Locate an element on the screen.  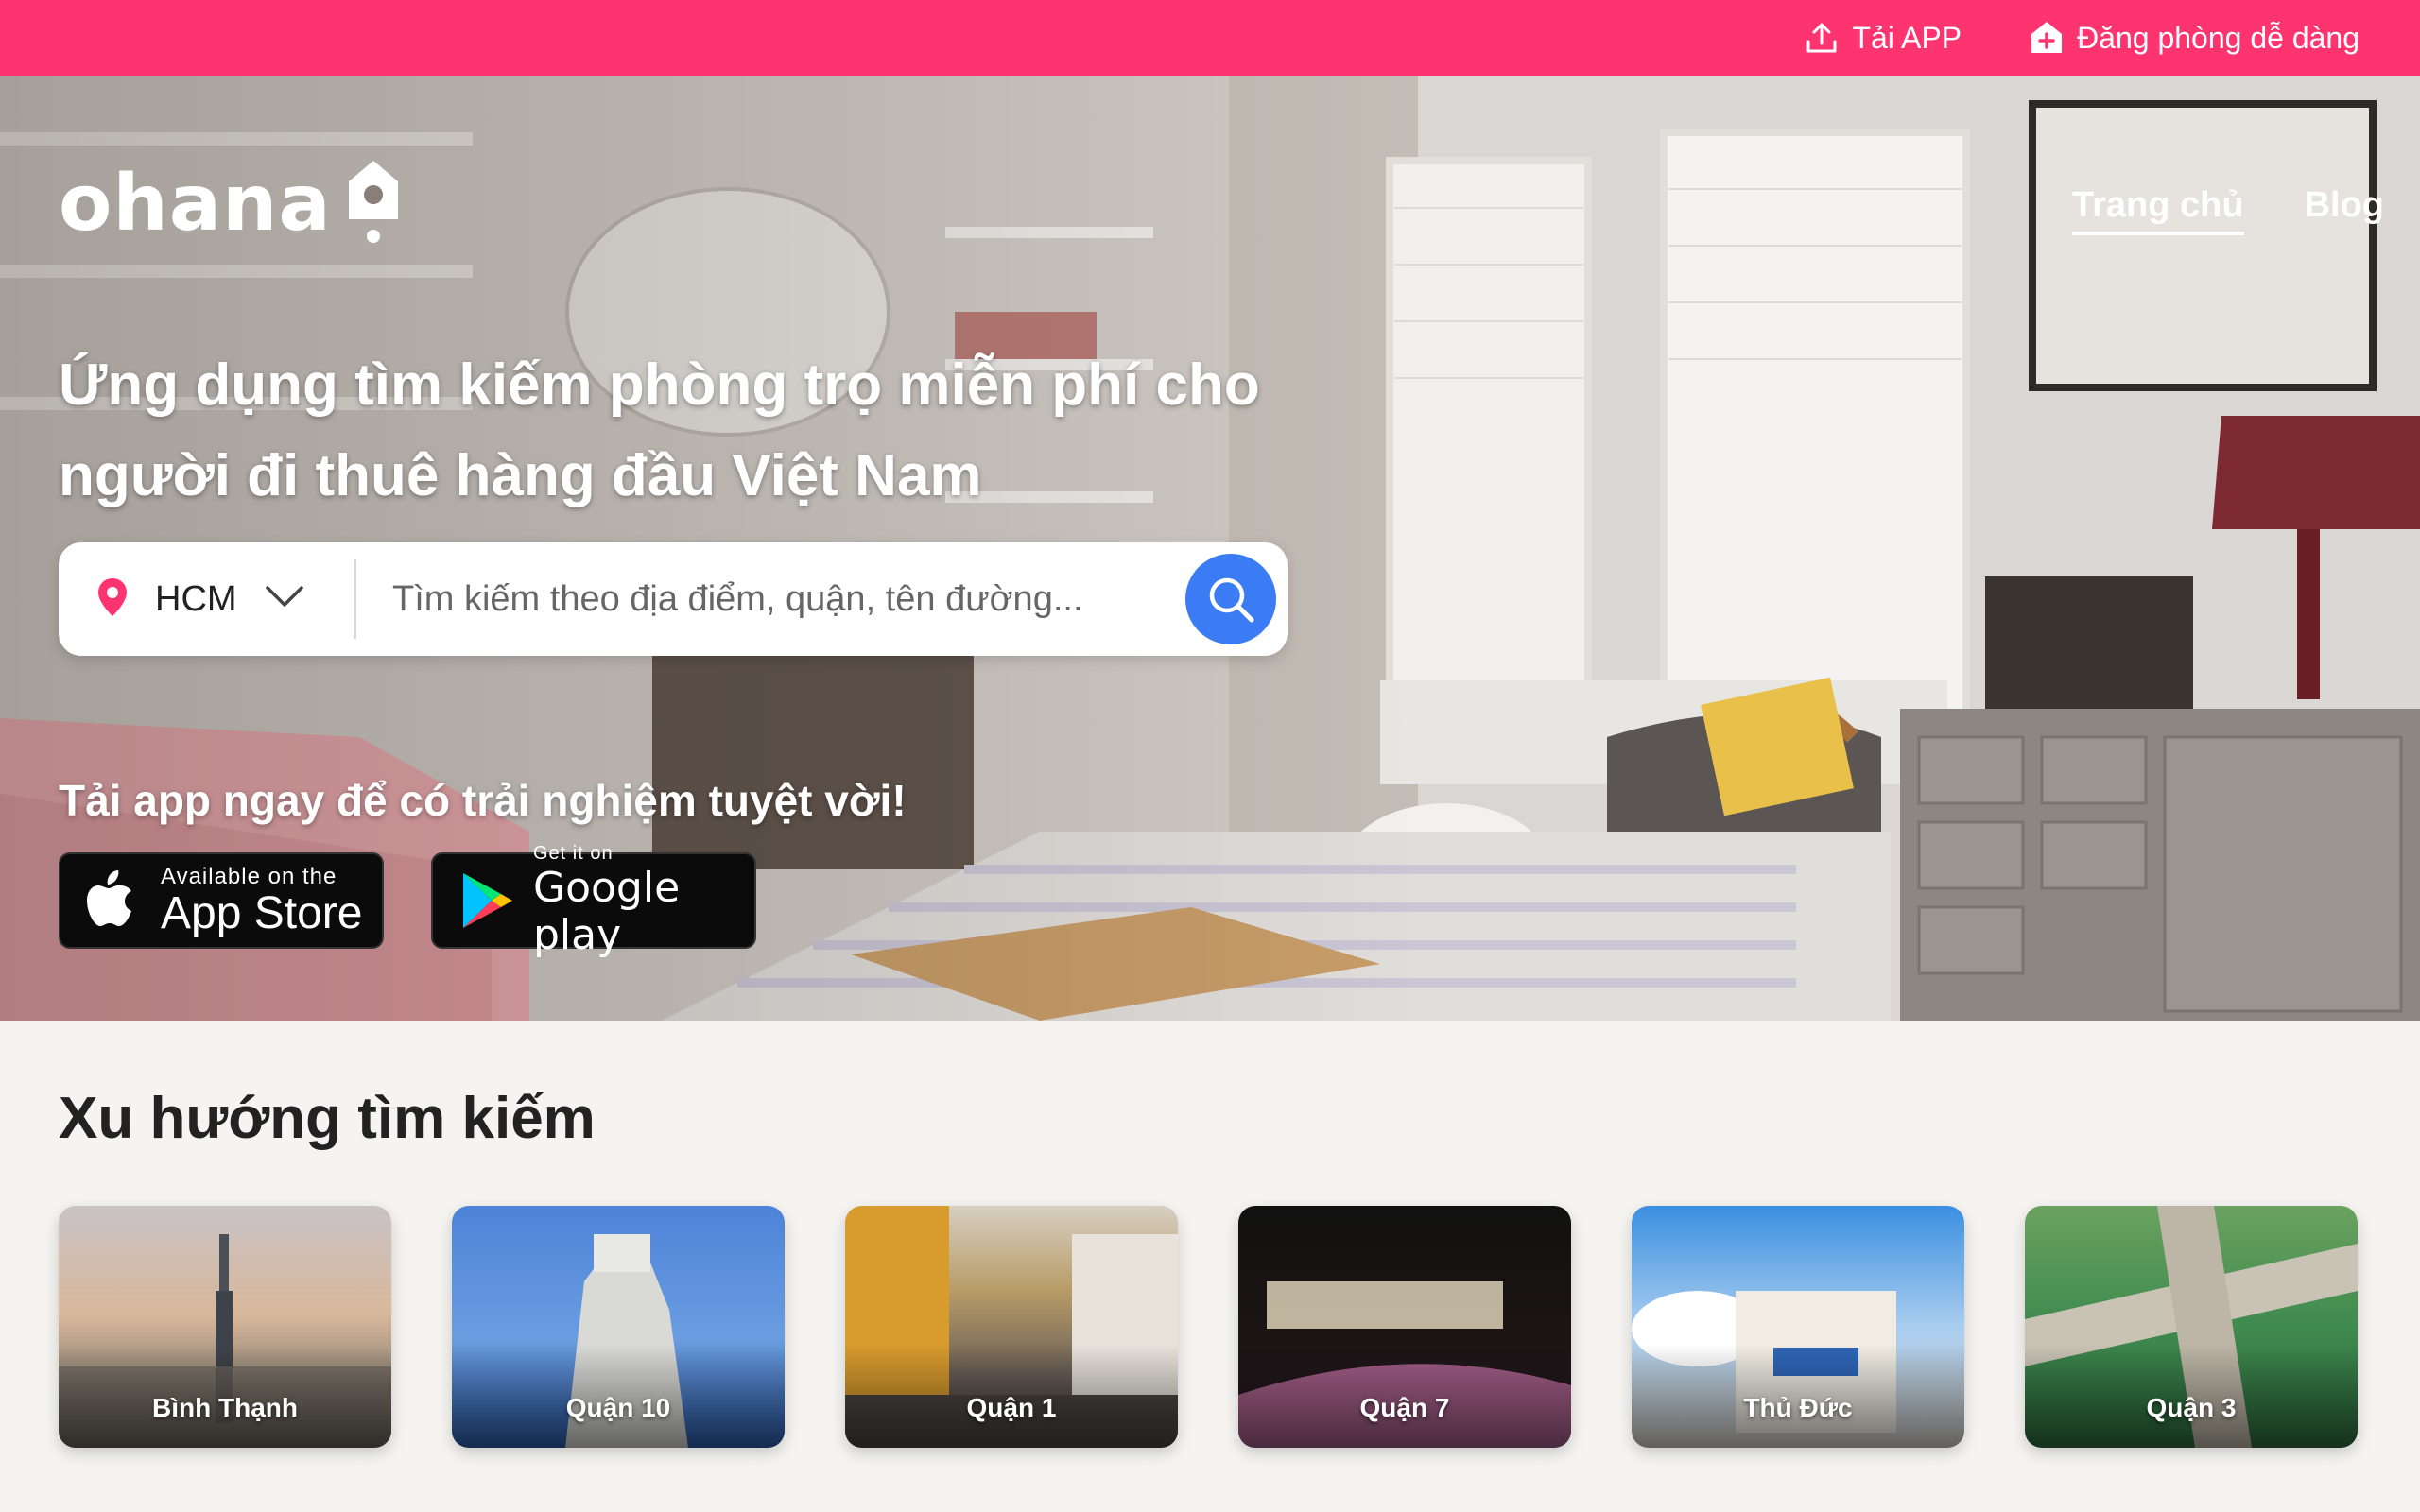
hero-headline-line-1: Ứng dụng tìm kiếm phòng trọ miễn phí cho is located at coordinates (659, 385).